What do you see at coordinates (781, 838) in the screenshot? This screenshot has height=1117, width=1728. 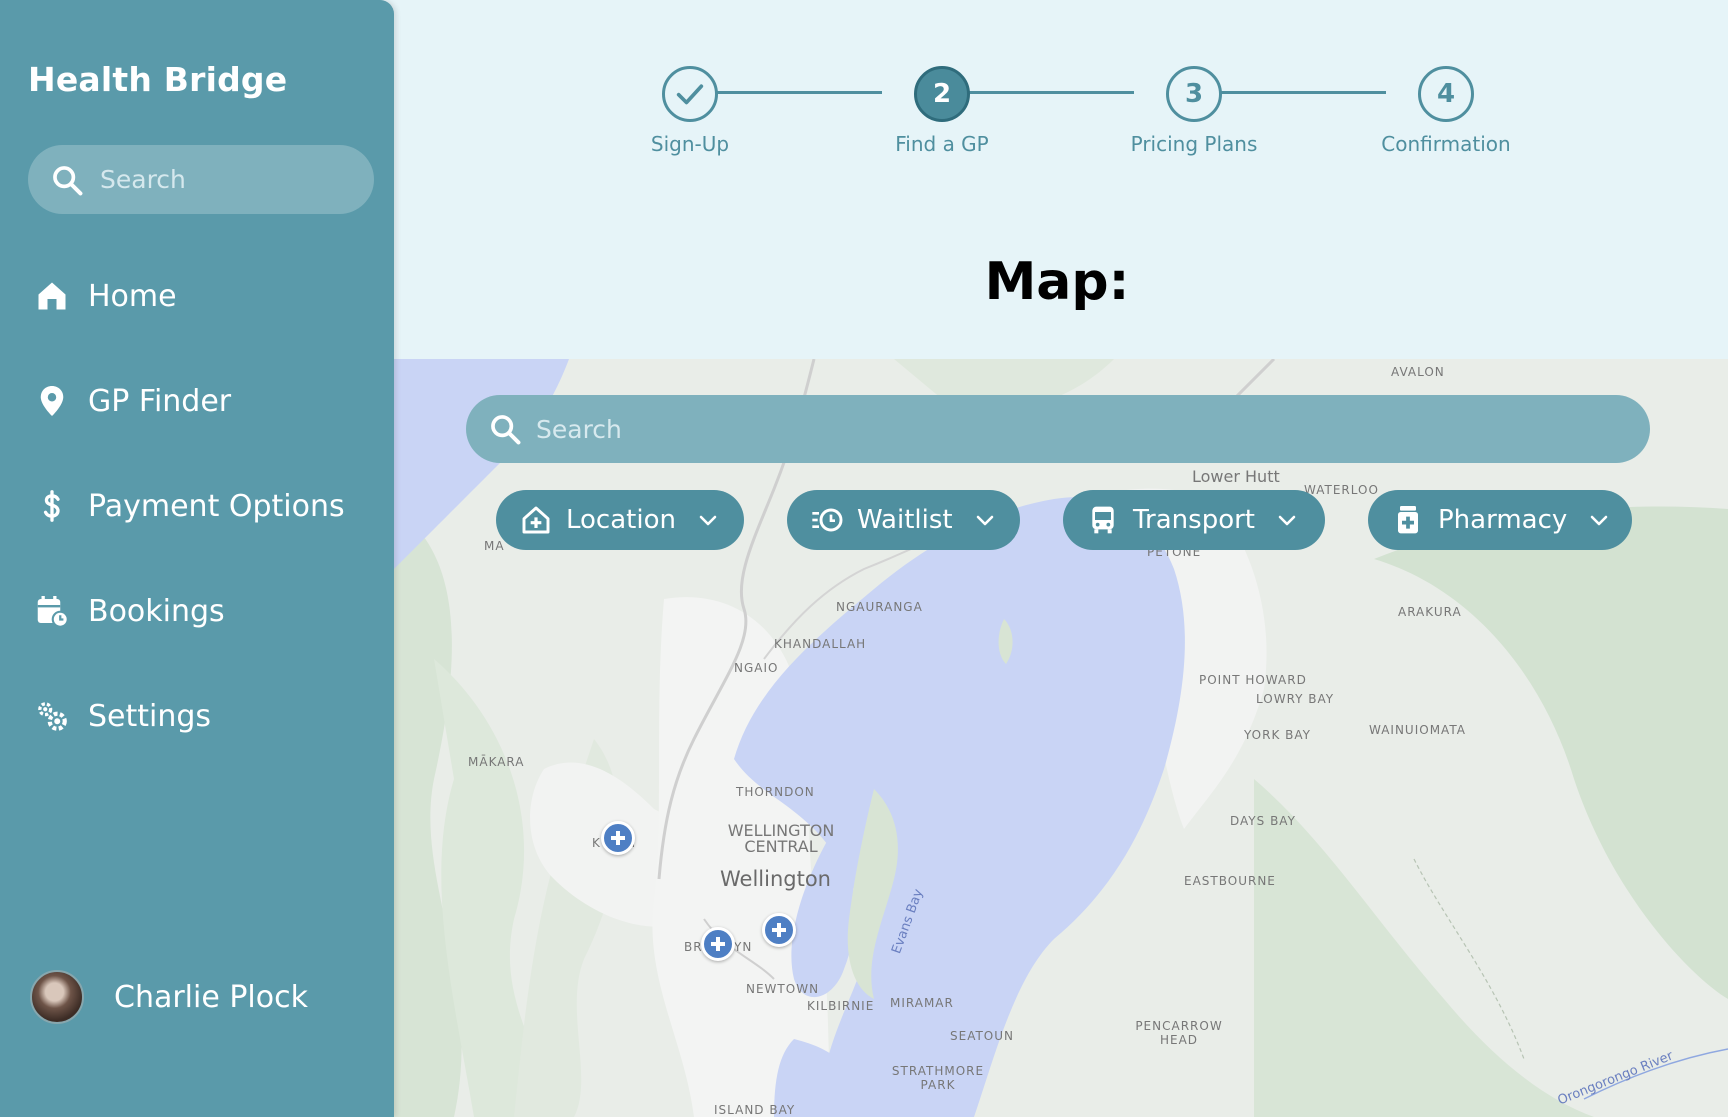 I see `place-label: WELLINGTON CENTRAL` at bounding box center [781, 838].